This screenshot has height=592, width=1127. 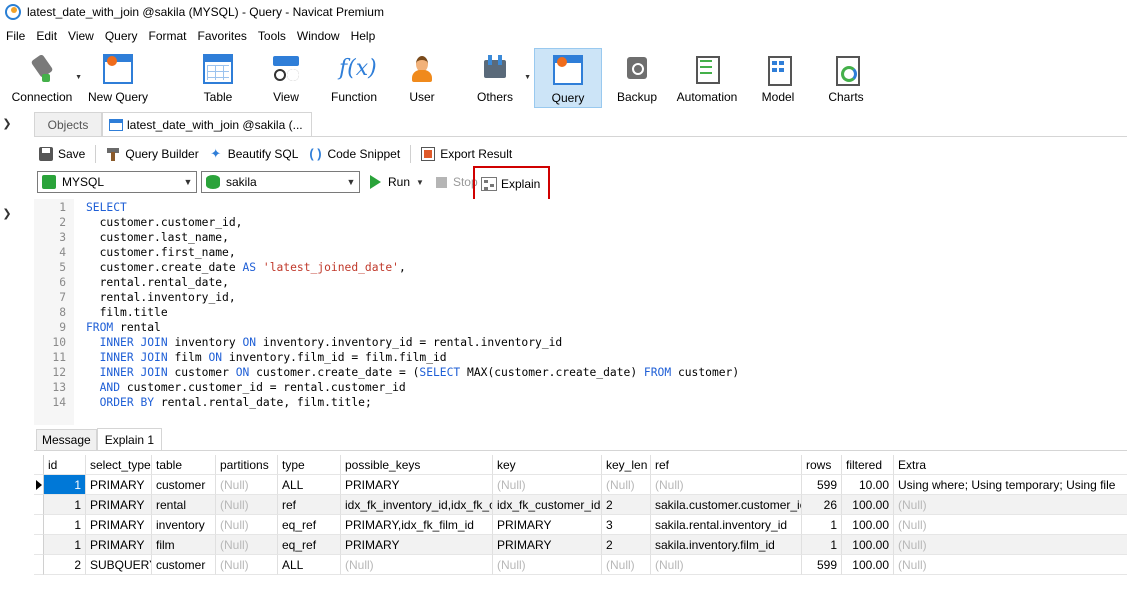 I want to click on new-query-button: New Query, so click(x=118, y=78).